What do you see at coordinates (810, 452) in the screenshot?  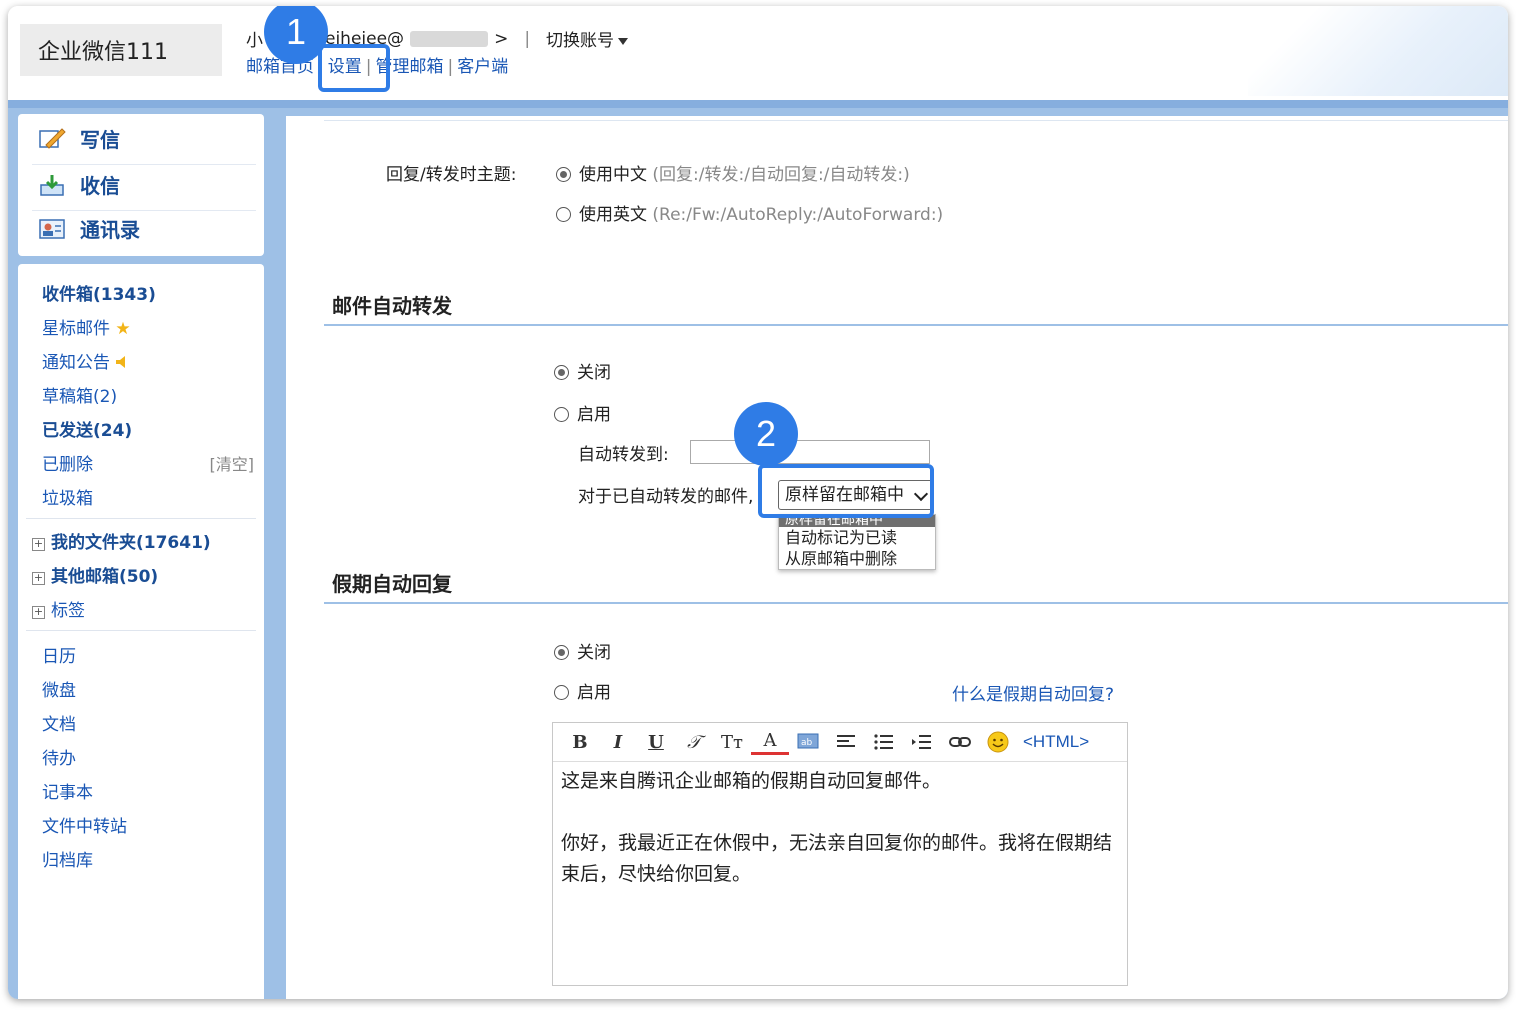 I see `forward-to-input` at bounding box center [810, 452].